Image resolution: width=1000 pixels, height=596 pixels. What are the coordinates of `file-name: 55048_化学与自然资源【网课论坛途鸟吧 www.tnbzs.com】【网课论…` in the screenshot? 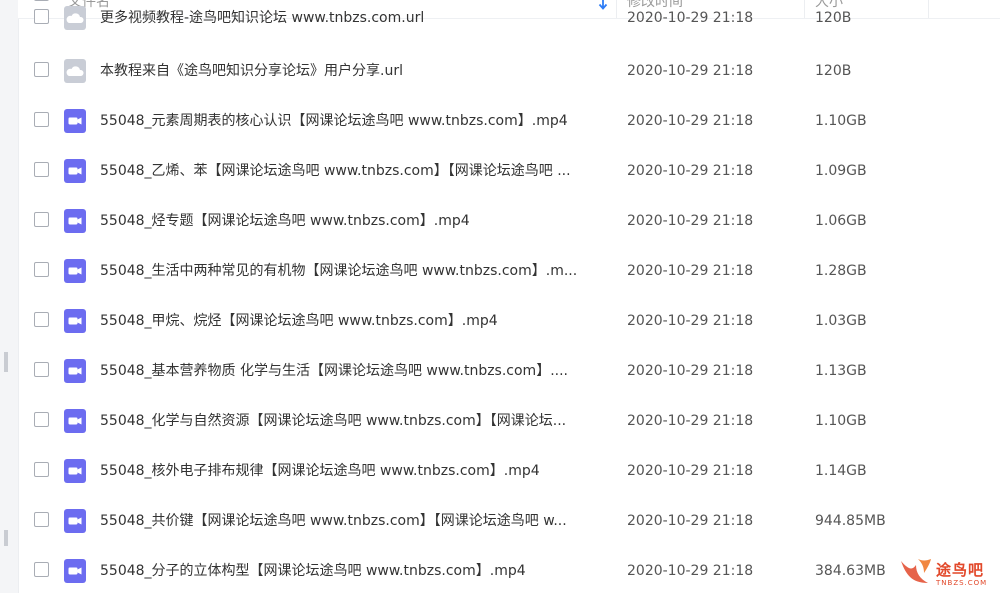 It's located at (355, 421).